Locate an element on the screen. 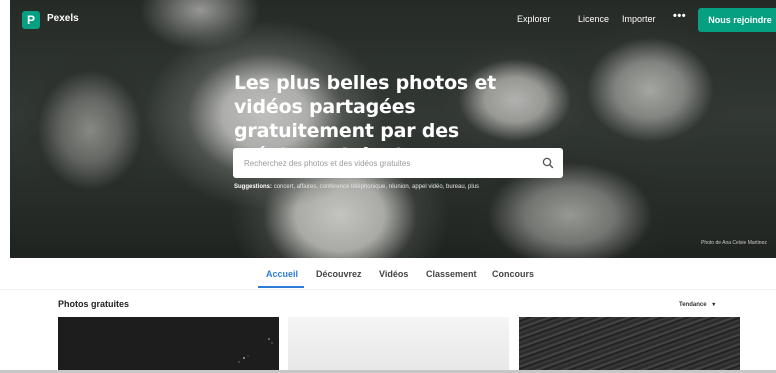 The image size is (776, 373). photo-credit: Photo de Ana Celsie Martinez is located at coordinates (734, 243).